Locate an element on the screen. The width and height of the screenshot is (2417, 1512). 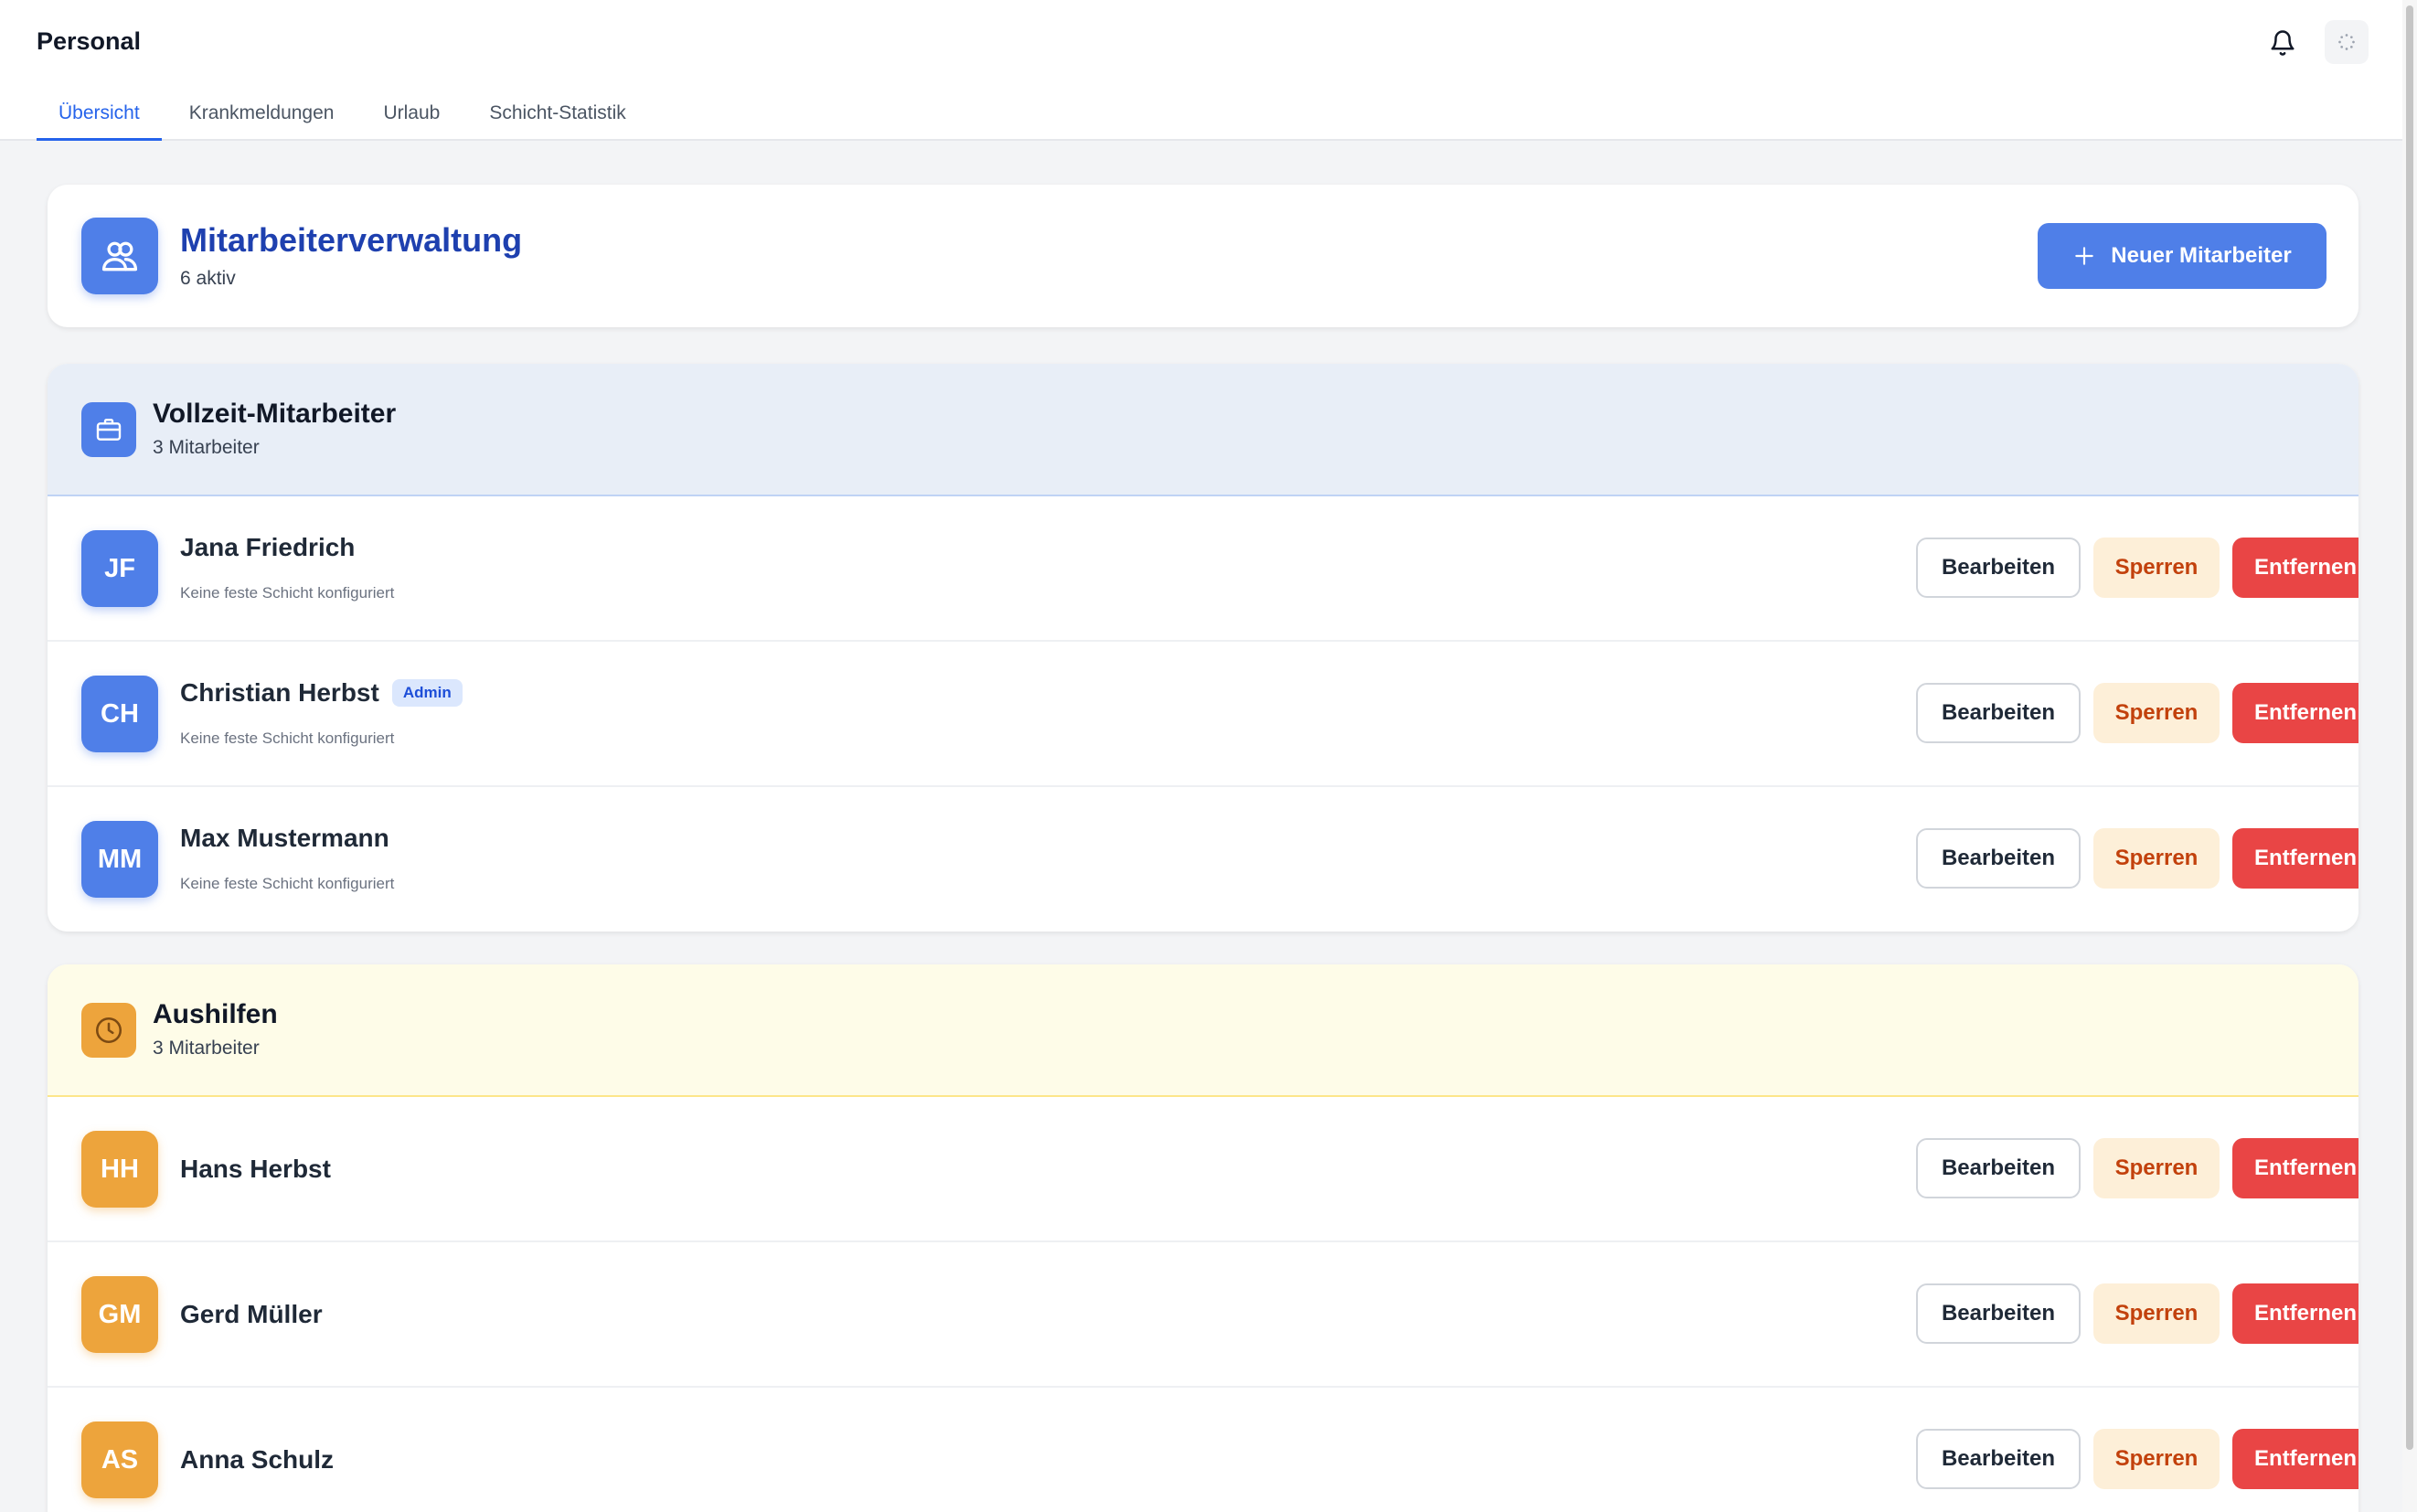
employee-name: Christian Herbst is located at coordinates (279, 692).